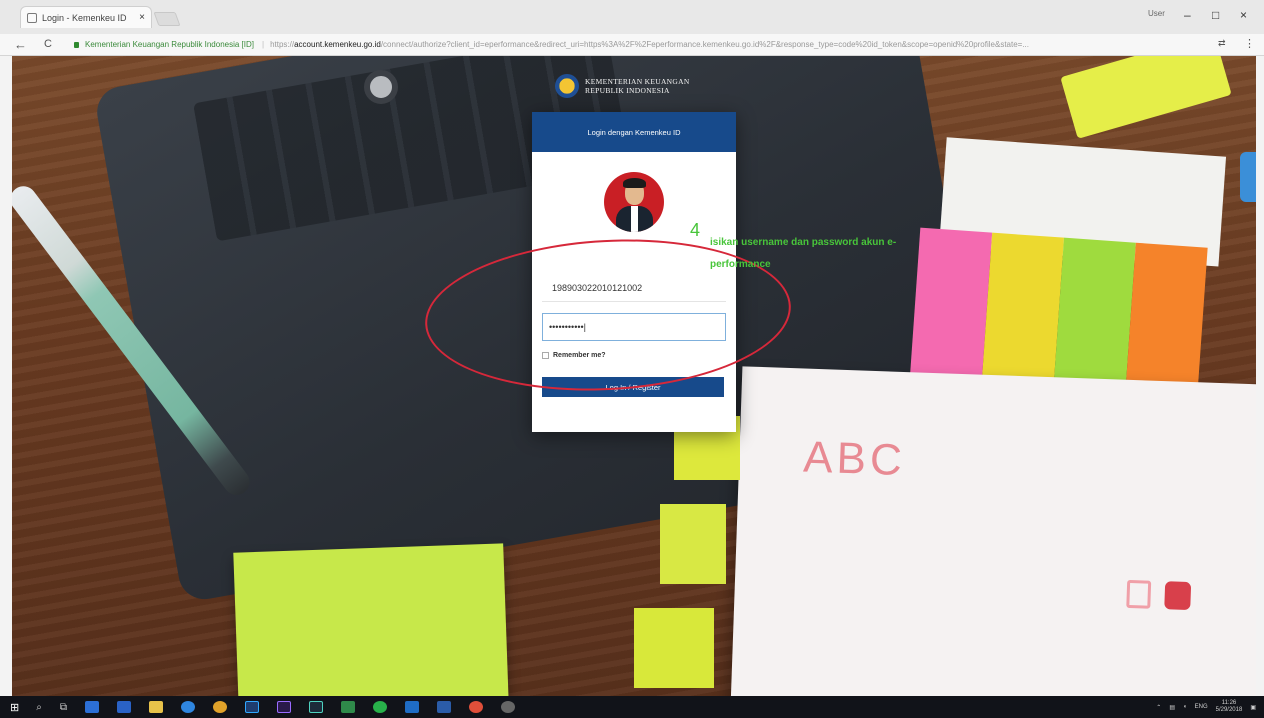 The image size is (1264, 718). Describe the element at coordinates (1158, 707) in the screenshot. I see `people-icon: ⌃` at that location.